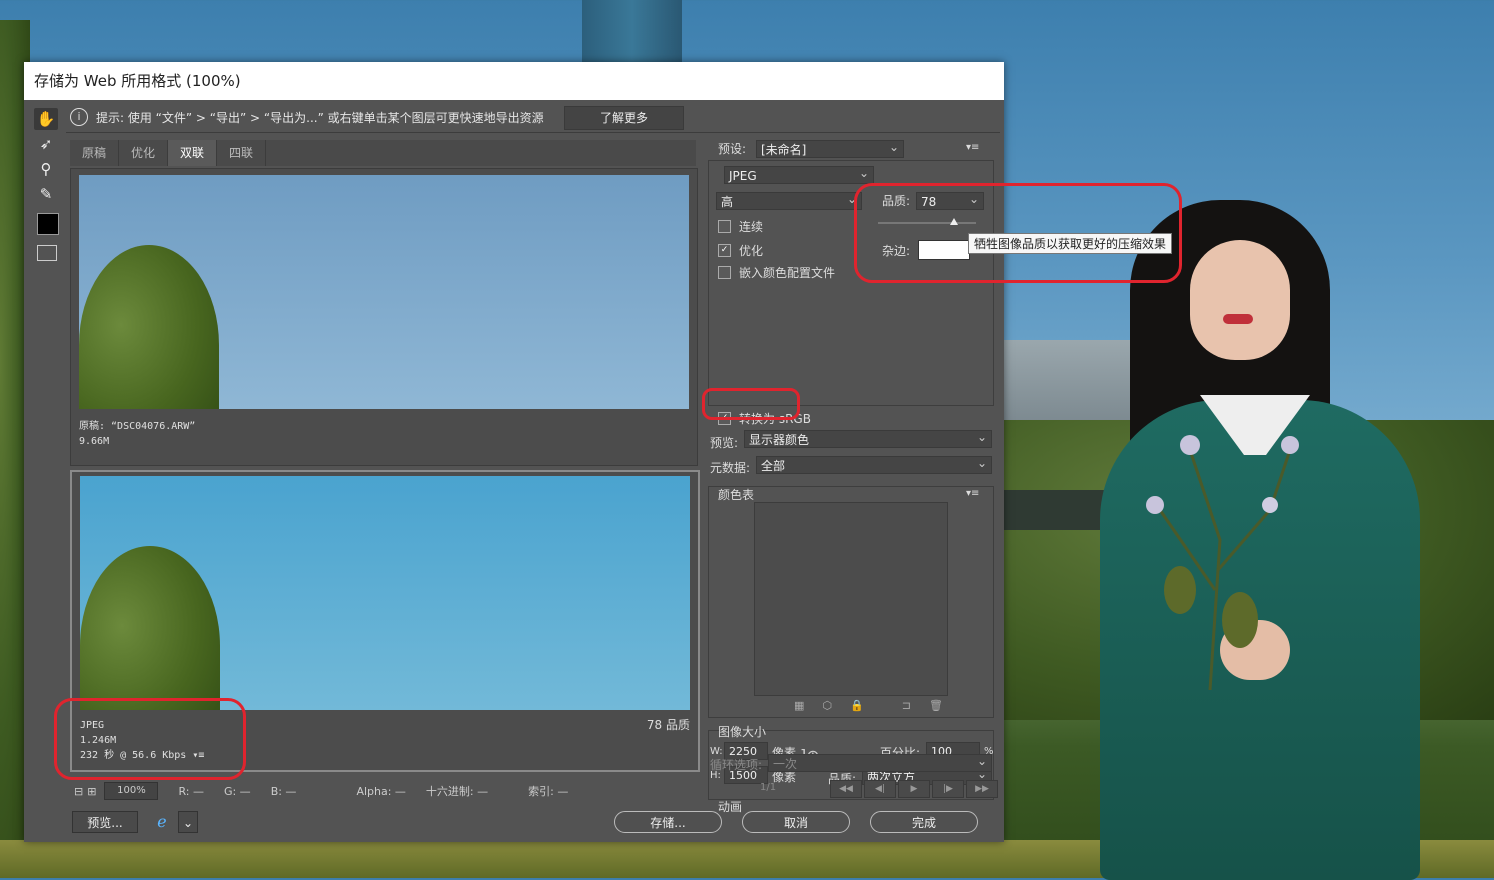 Image resolution: width=1494 pixels, height=880 pixels. Describe the element at coordinates (827, 705) in the screenshot. I see `web-safe-icon: ⬡` at that location.